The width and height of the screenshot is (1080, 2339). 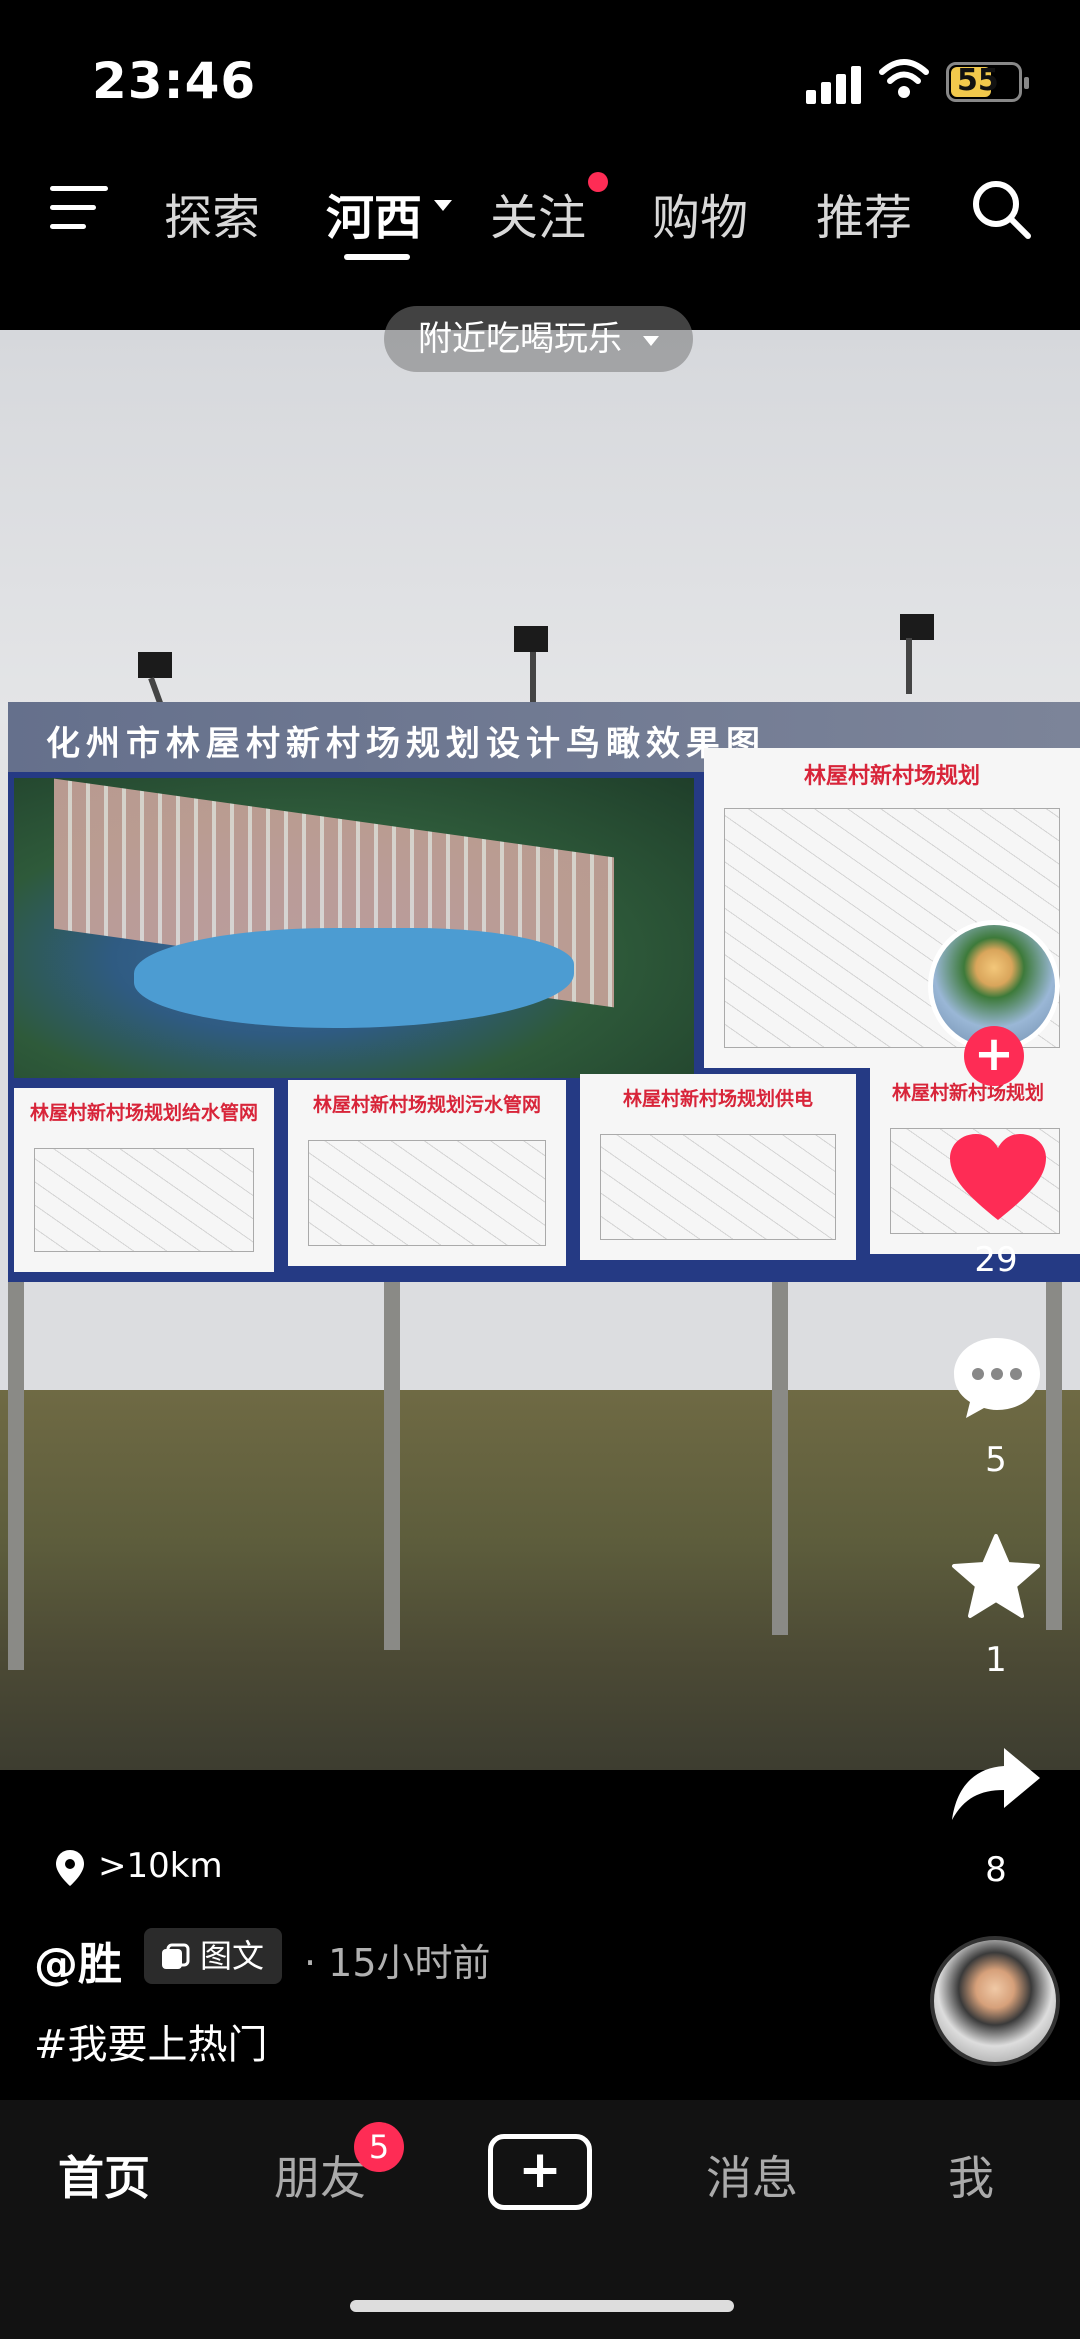 What do you see at coordinates (70, 1867) in the screenshot?
I see `location-pin-icon` at bounding box center [70, 1867].